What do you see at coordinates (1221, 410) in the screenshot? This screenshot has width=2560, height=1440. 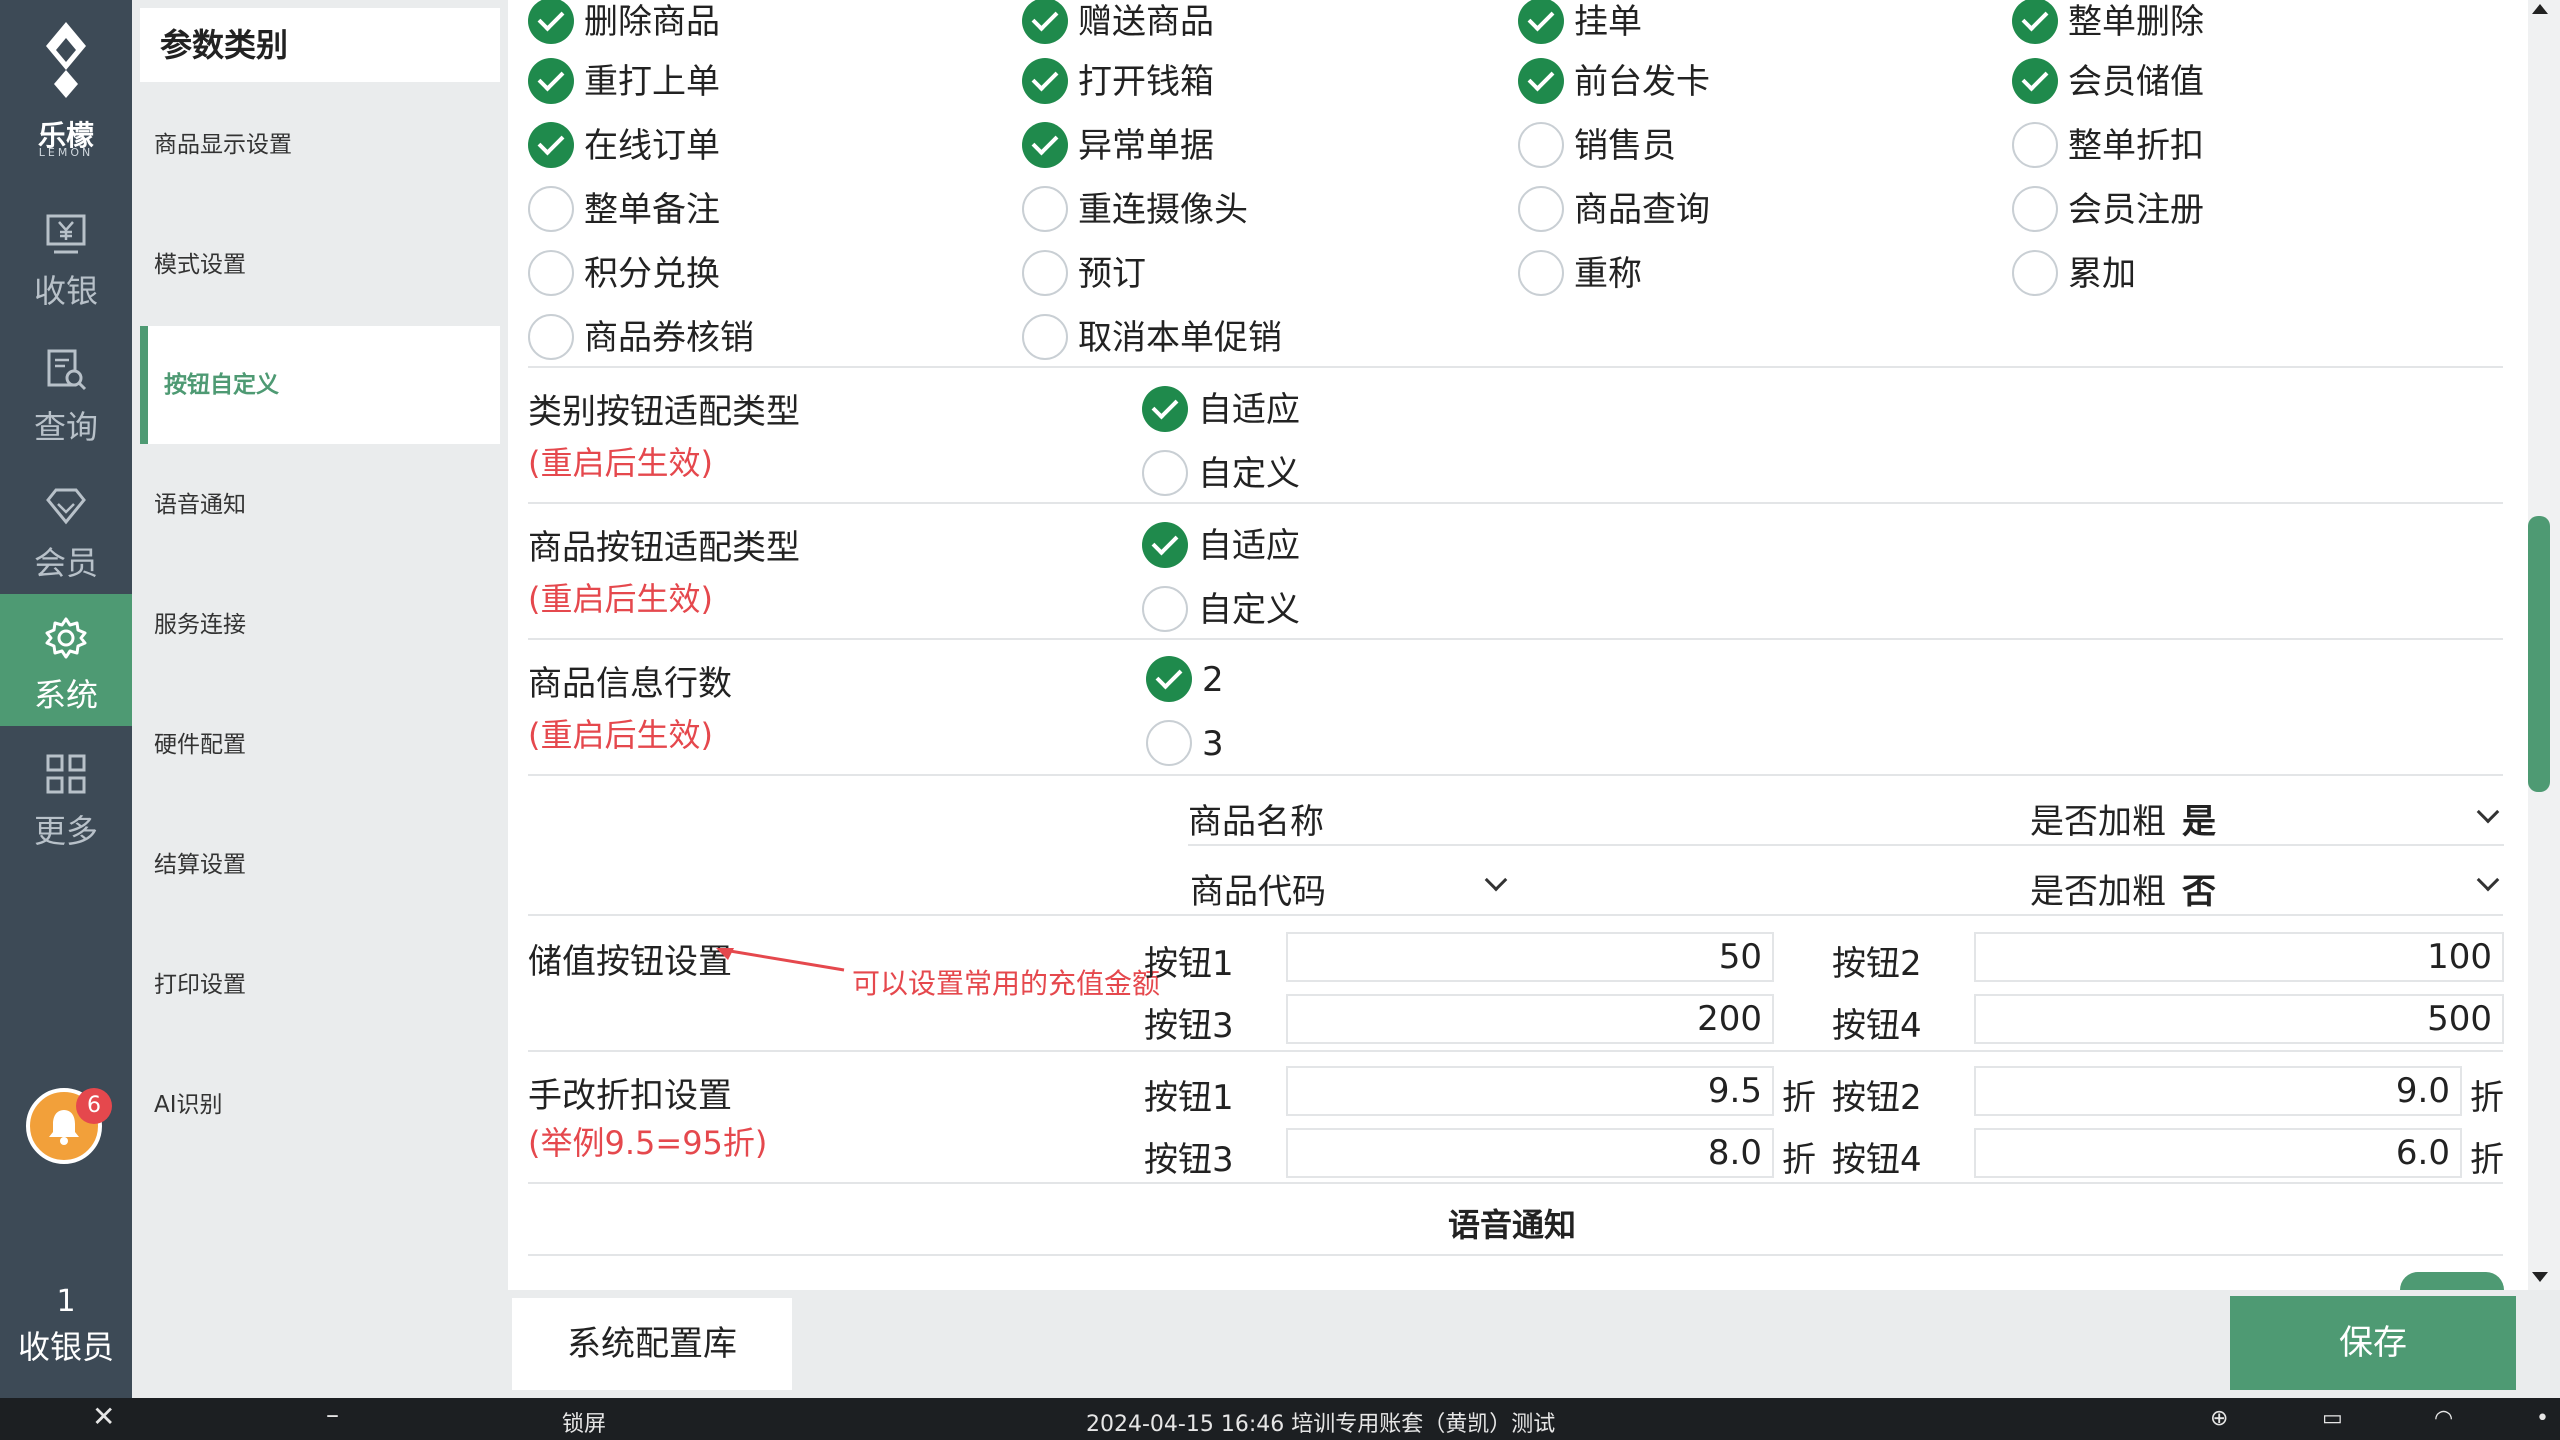 I see `category-btn-type-adaptive: 自适应` at bounding box center [1221, 410].